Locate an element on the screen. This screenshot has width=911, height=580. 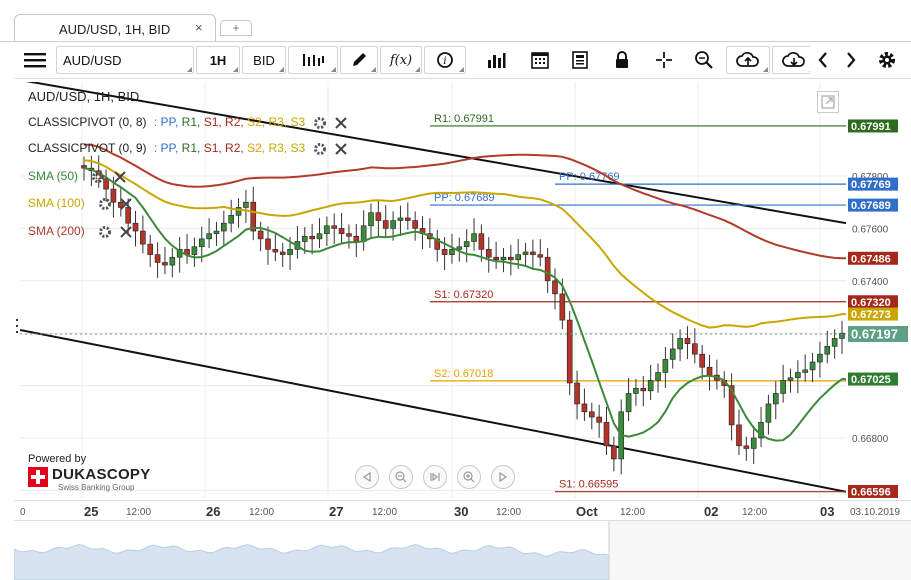
chart-tab: AUD/USD, 1H, BID × is located at coordinates (115, 28).